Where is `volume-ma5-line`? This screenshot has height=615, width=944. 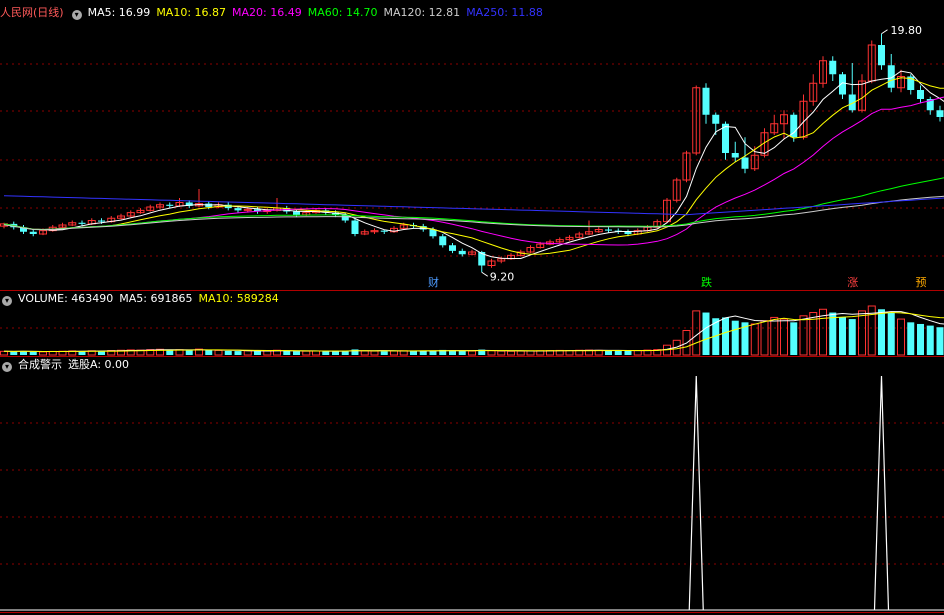 volume-ma5-line is located at coordinates (473, 331).